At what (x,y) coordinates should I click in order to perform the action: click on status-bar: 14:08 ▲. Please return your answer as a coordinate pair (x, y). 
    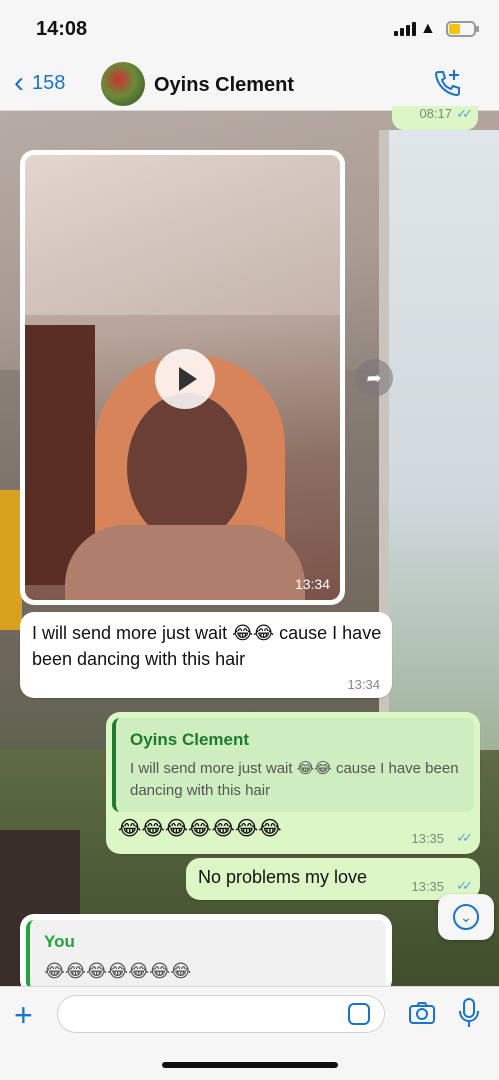
    Looking at the image, I should click on (249, 29).